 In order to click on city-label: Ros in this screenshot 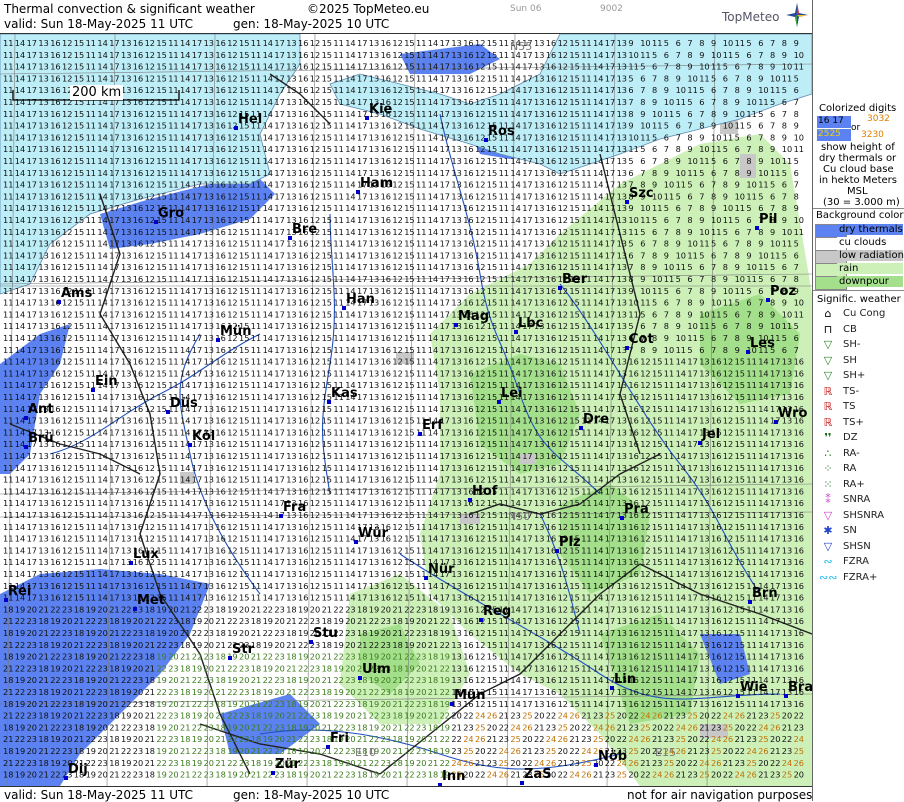, I will do `click(501, 131)`.